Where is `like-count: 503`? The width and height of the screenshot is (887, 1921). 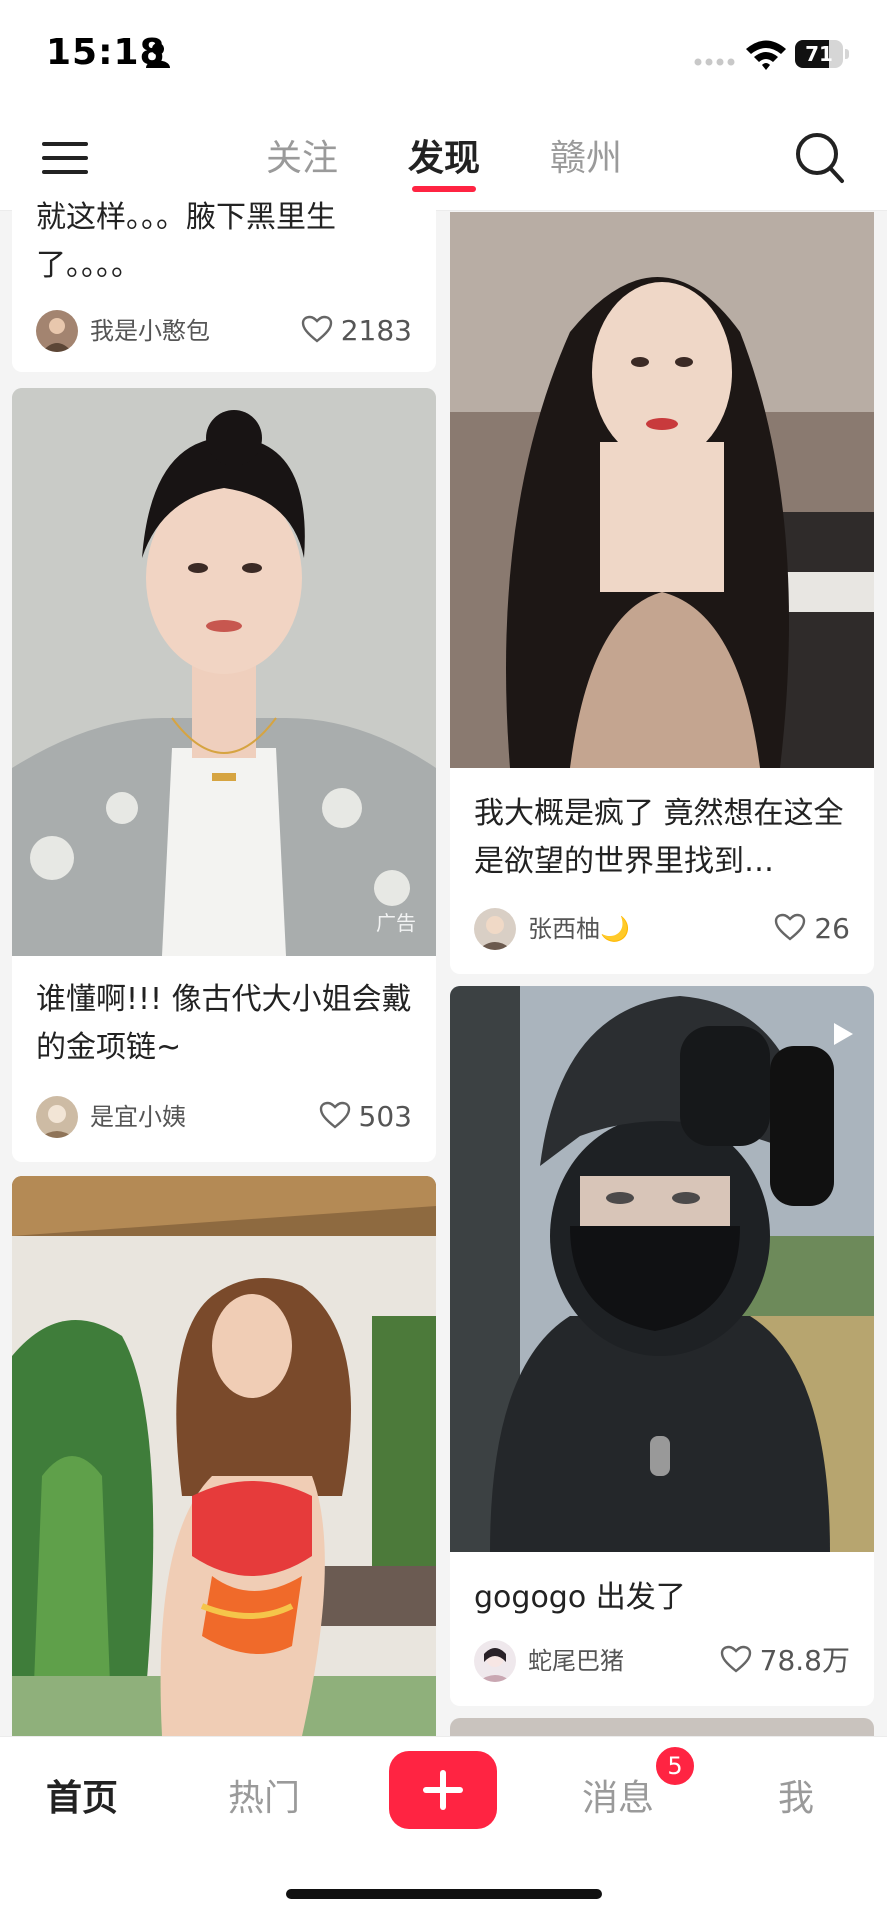
like-count: 503 is located at coordinates (385, 1116).